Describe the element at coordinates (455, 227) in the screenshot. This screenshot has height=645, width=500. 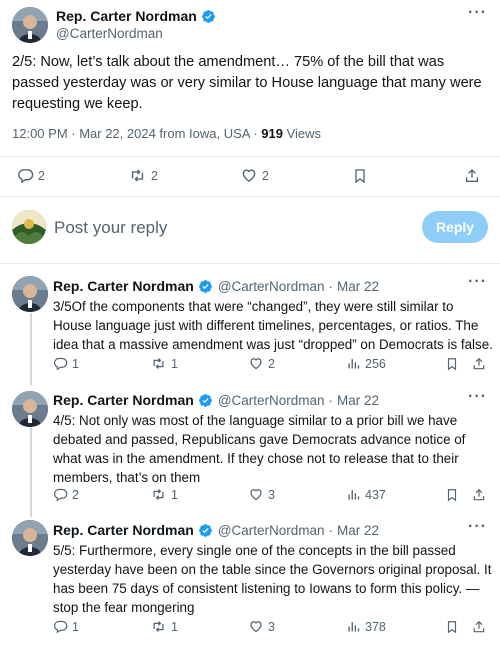
I see `reply-button: Reply` at that location.